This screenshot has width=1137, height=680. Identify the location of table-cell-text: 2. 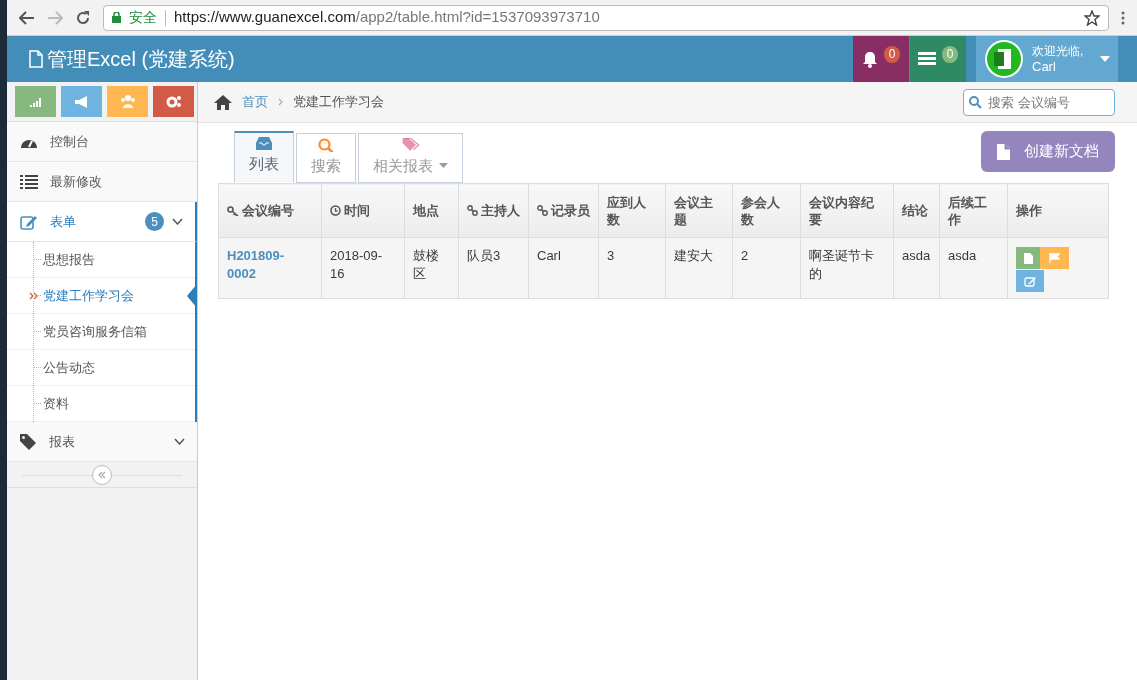
(745, 255).